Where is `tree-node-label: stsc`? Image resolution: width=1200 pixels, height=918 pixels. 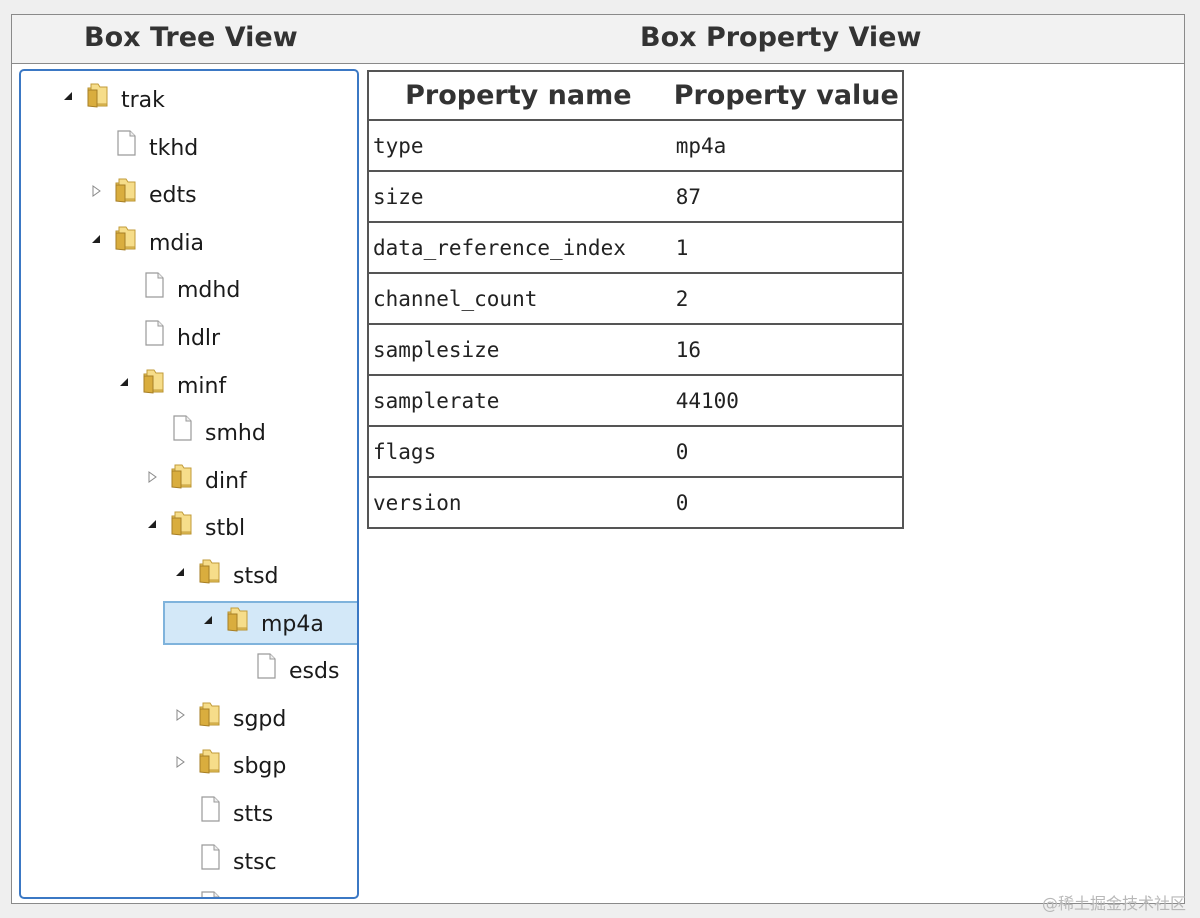
tree-node-label: stsc is located at coordinates (255, 862).